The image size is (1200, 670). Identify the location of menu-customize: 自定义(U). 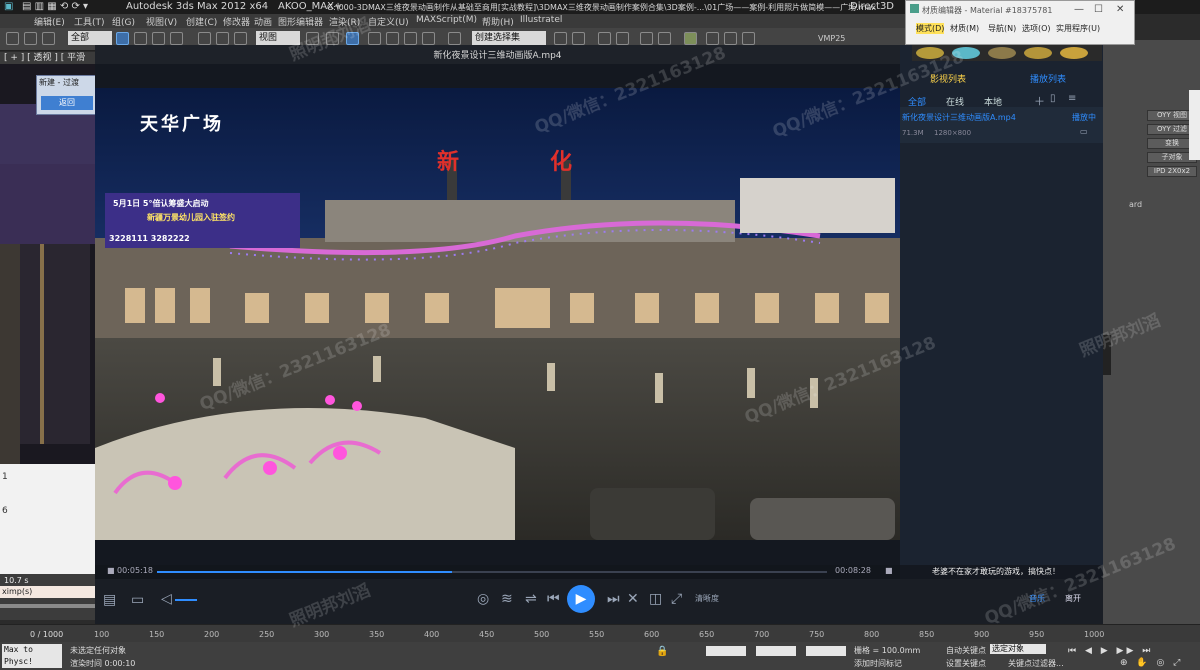
(388, 21).